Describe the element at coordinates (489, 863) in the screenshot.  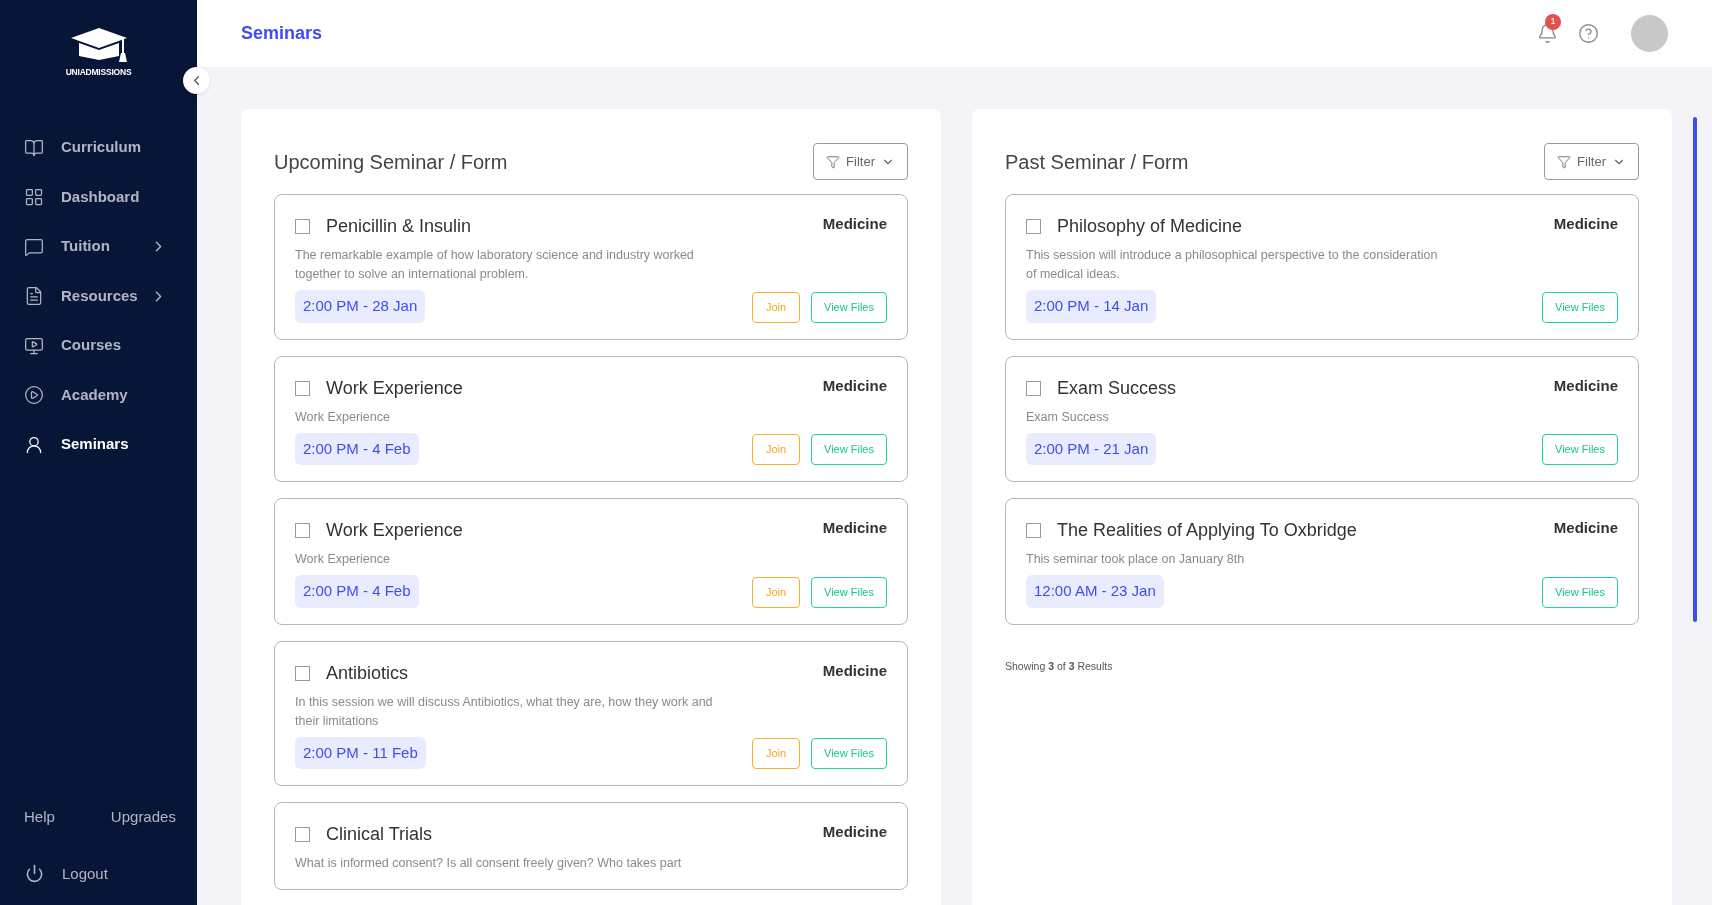
I see `seminar-description: What is informed consent? Is all consent freely given? Who takes part` at that location.